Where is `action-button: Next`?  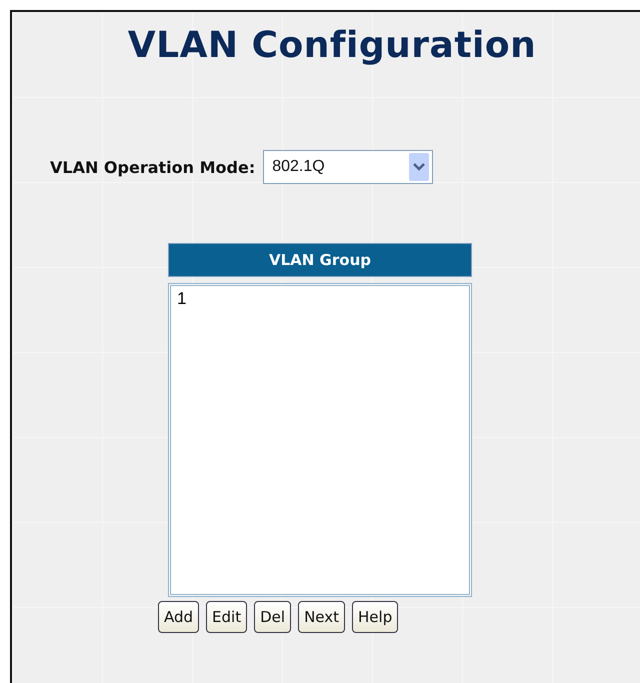 action-button: Next is located at coordinates (322, 617).